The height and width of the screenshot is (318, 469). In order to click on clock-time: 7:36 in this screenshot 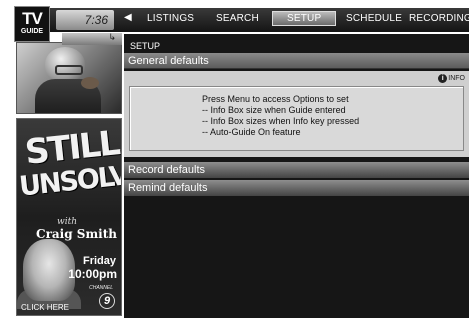, I will do `click(96, 20)`.